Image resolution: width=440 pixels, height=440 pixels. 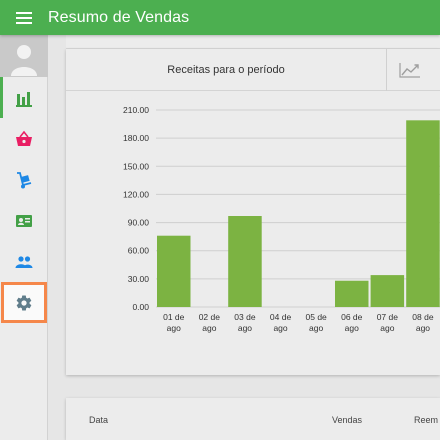 What do you see at coordinates (140, 307) in the screenshot?
I see `y-tick-label: 0.00` at bounding box center [140, 307].